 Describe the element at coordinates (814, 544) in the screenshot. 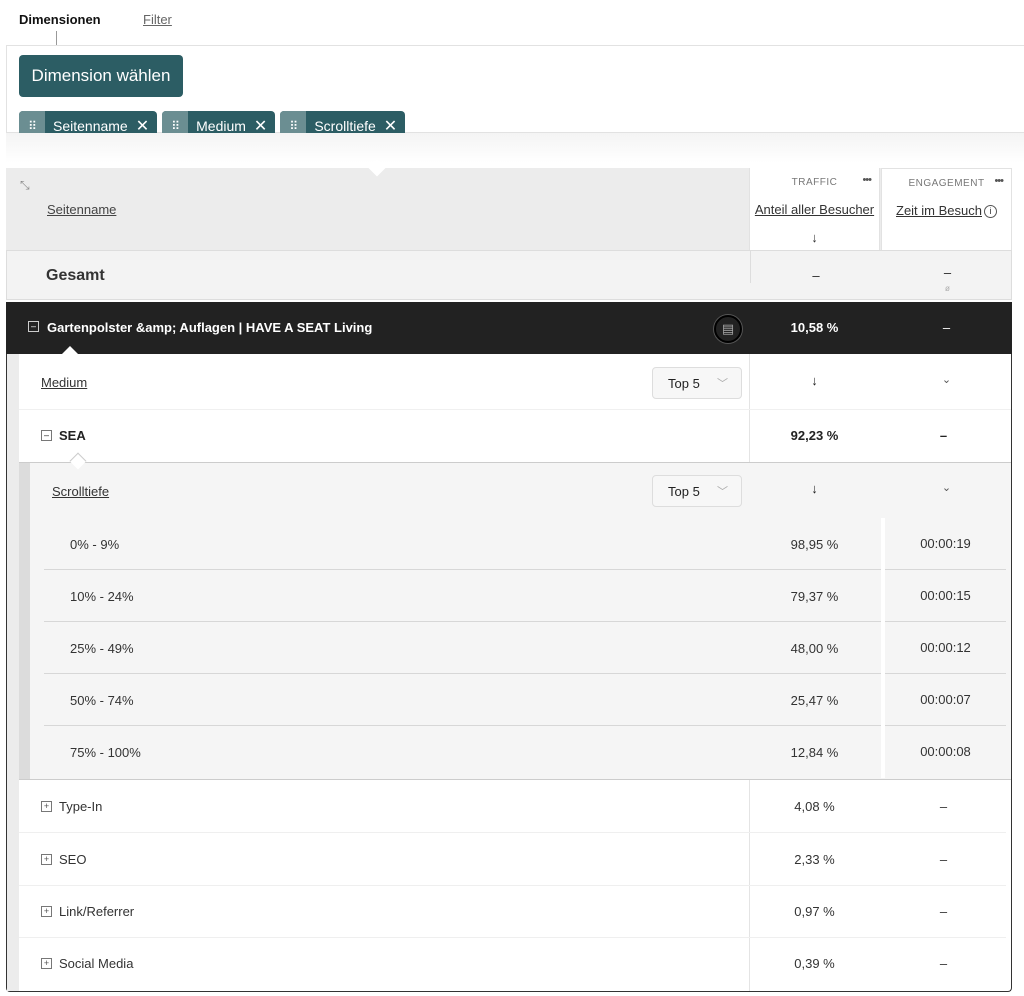

I see `traffic-value: 98,95 %` at that location.